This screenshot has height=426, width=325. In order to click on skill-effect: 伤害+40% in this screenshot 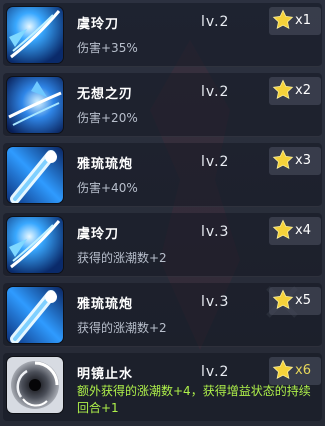, I will do `click(107, 188)`.